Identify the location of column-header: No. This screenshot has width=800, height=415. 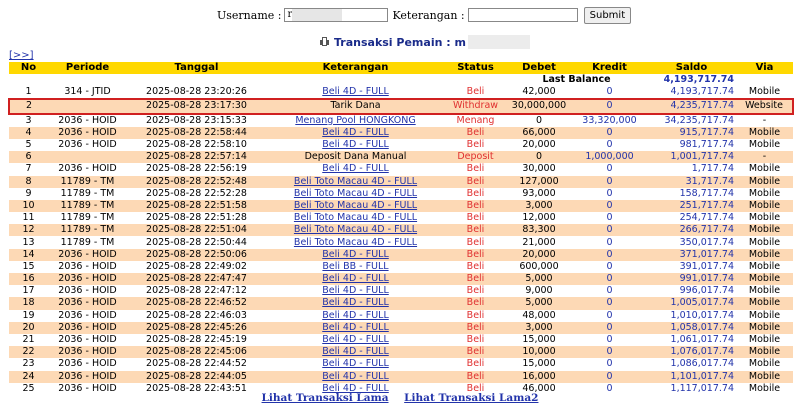
(28, 68).